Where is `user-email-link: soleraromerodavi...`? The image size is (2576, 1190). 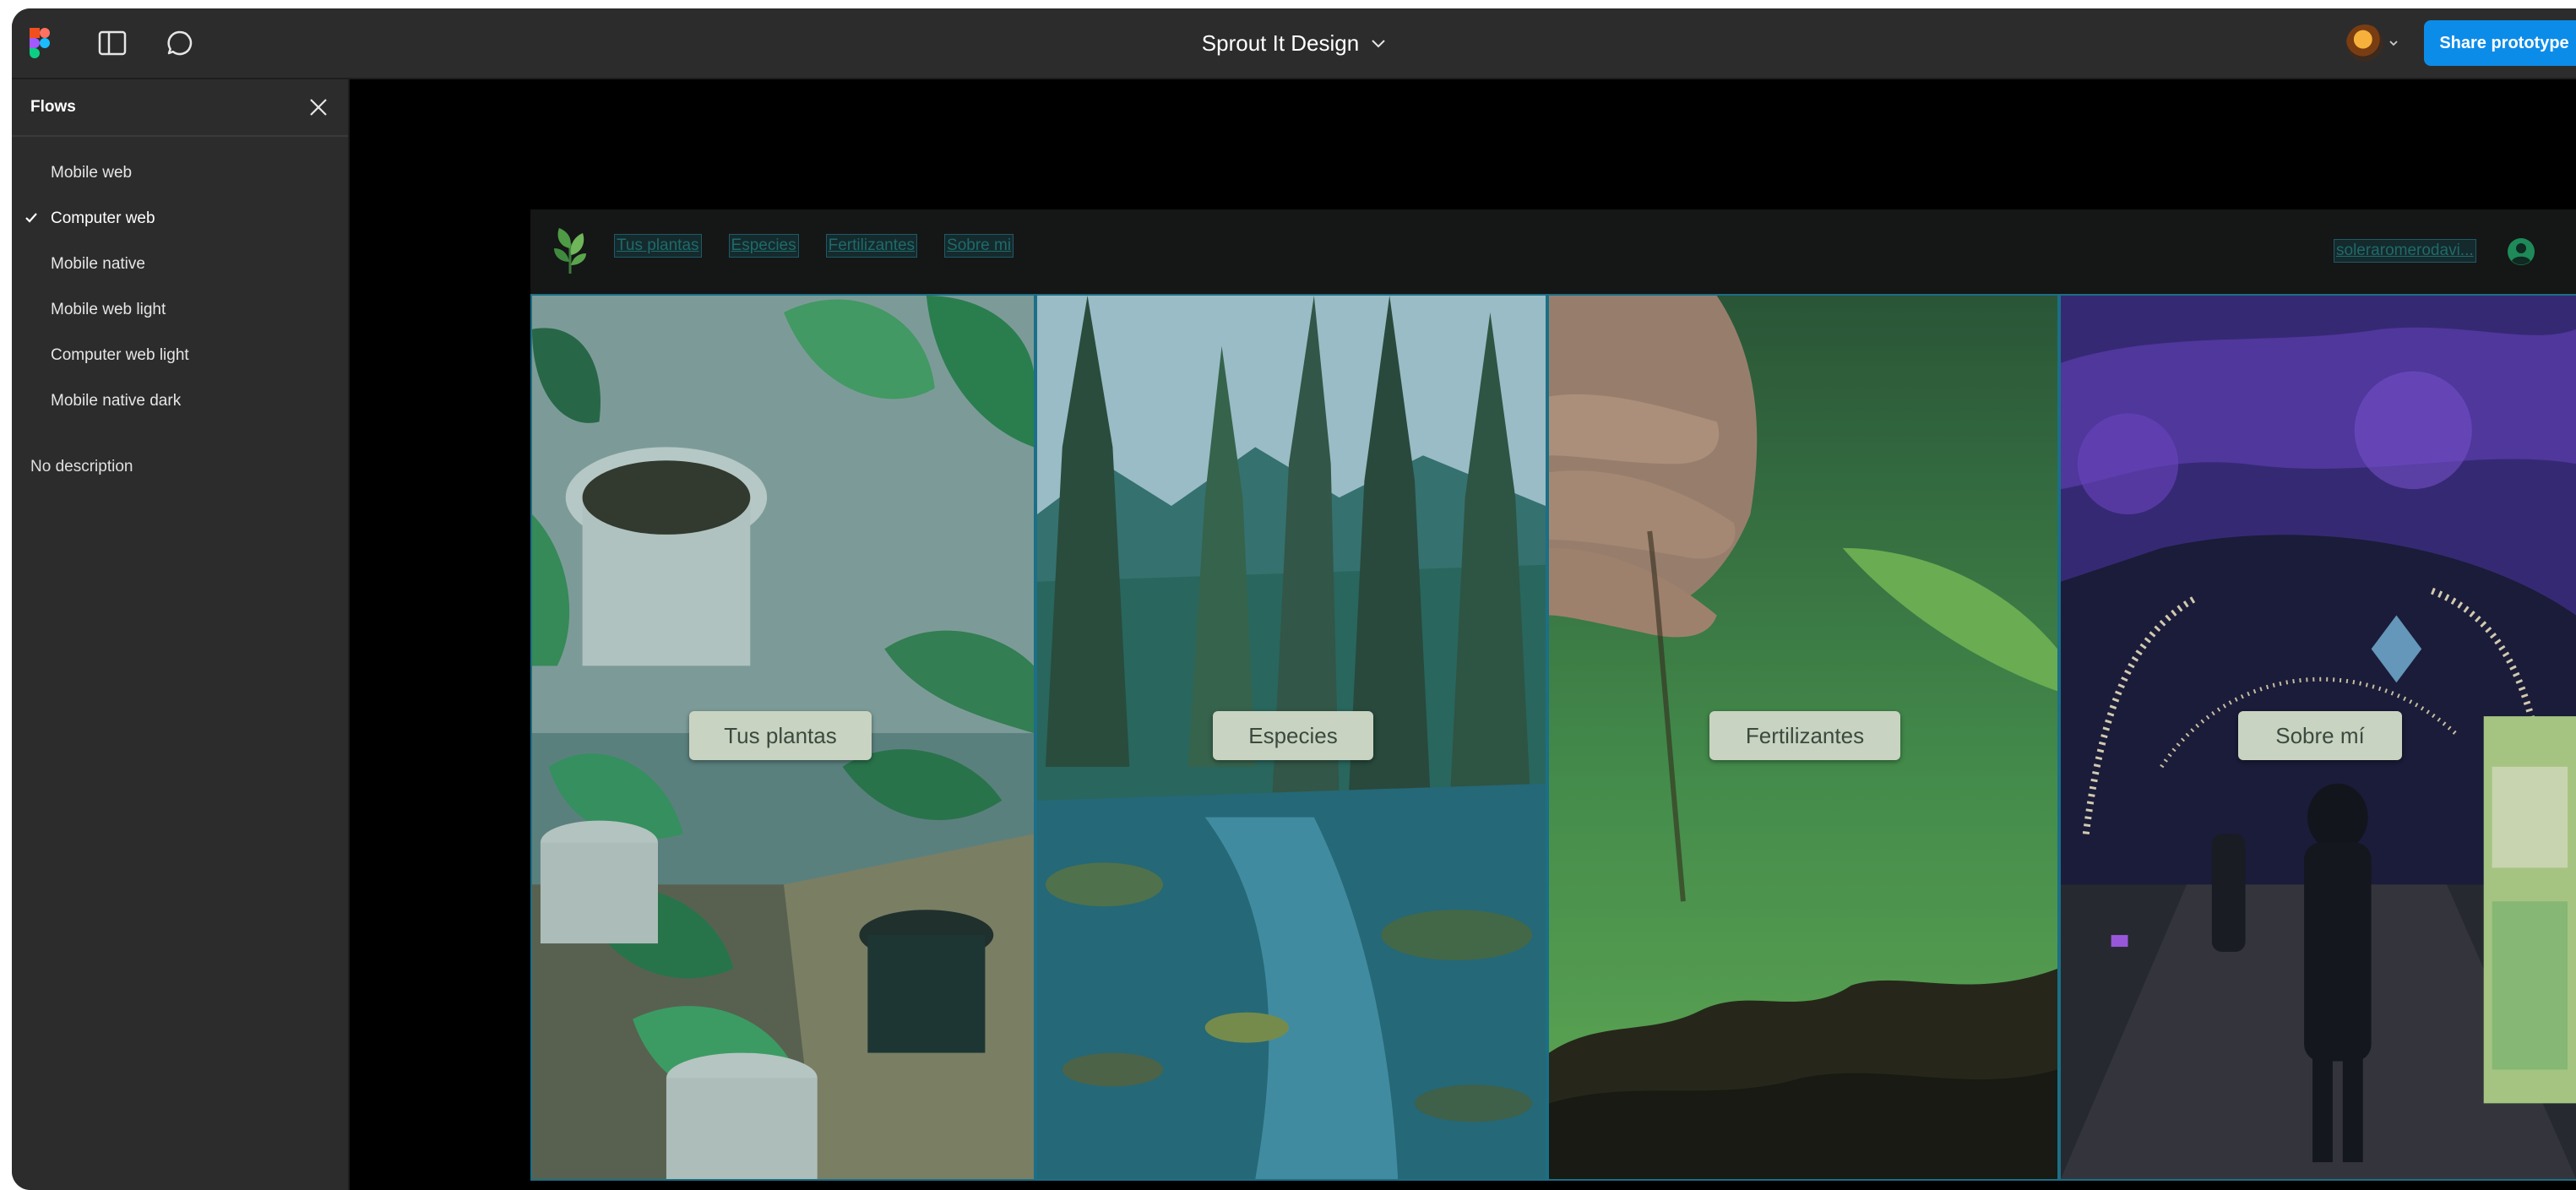
user-email-link: soleraromerodavi... is located at coordinates (2405, 251).